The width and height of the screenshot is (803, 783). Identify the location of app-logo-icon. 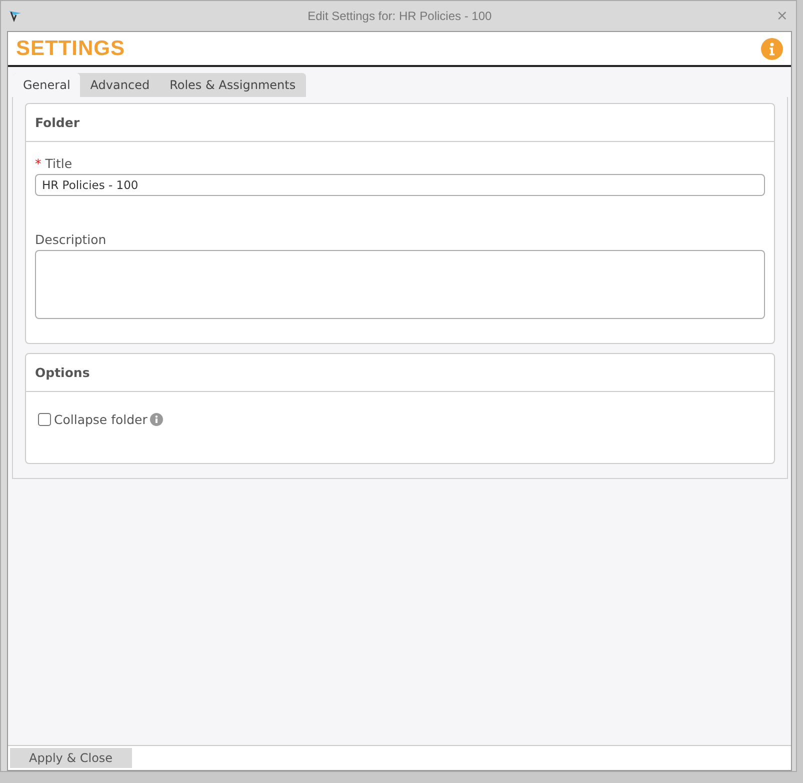
(15, 16).